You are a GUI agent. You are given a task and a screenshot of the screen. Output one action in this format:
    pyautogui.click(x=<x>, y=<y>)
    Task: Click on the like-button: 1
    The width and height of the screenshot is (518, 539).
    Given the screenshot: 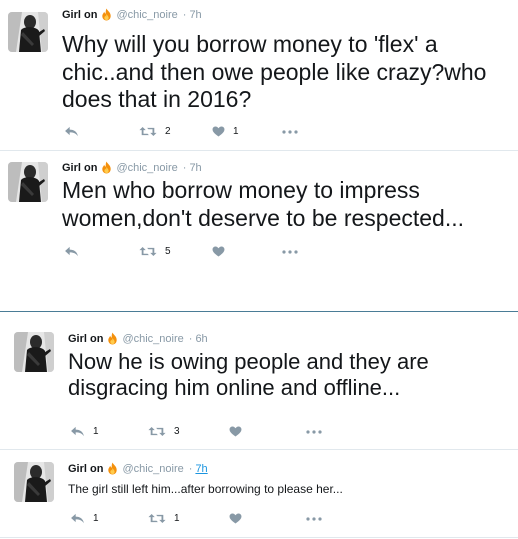 What is the action you would take?
    pyautogui.click(x=225, y=131)
    